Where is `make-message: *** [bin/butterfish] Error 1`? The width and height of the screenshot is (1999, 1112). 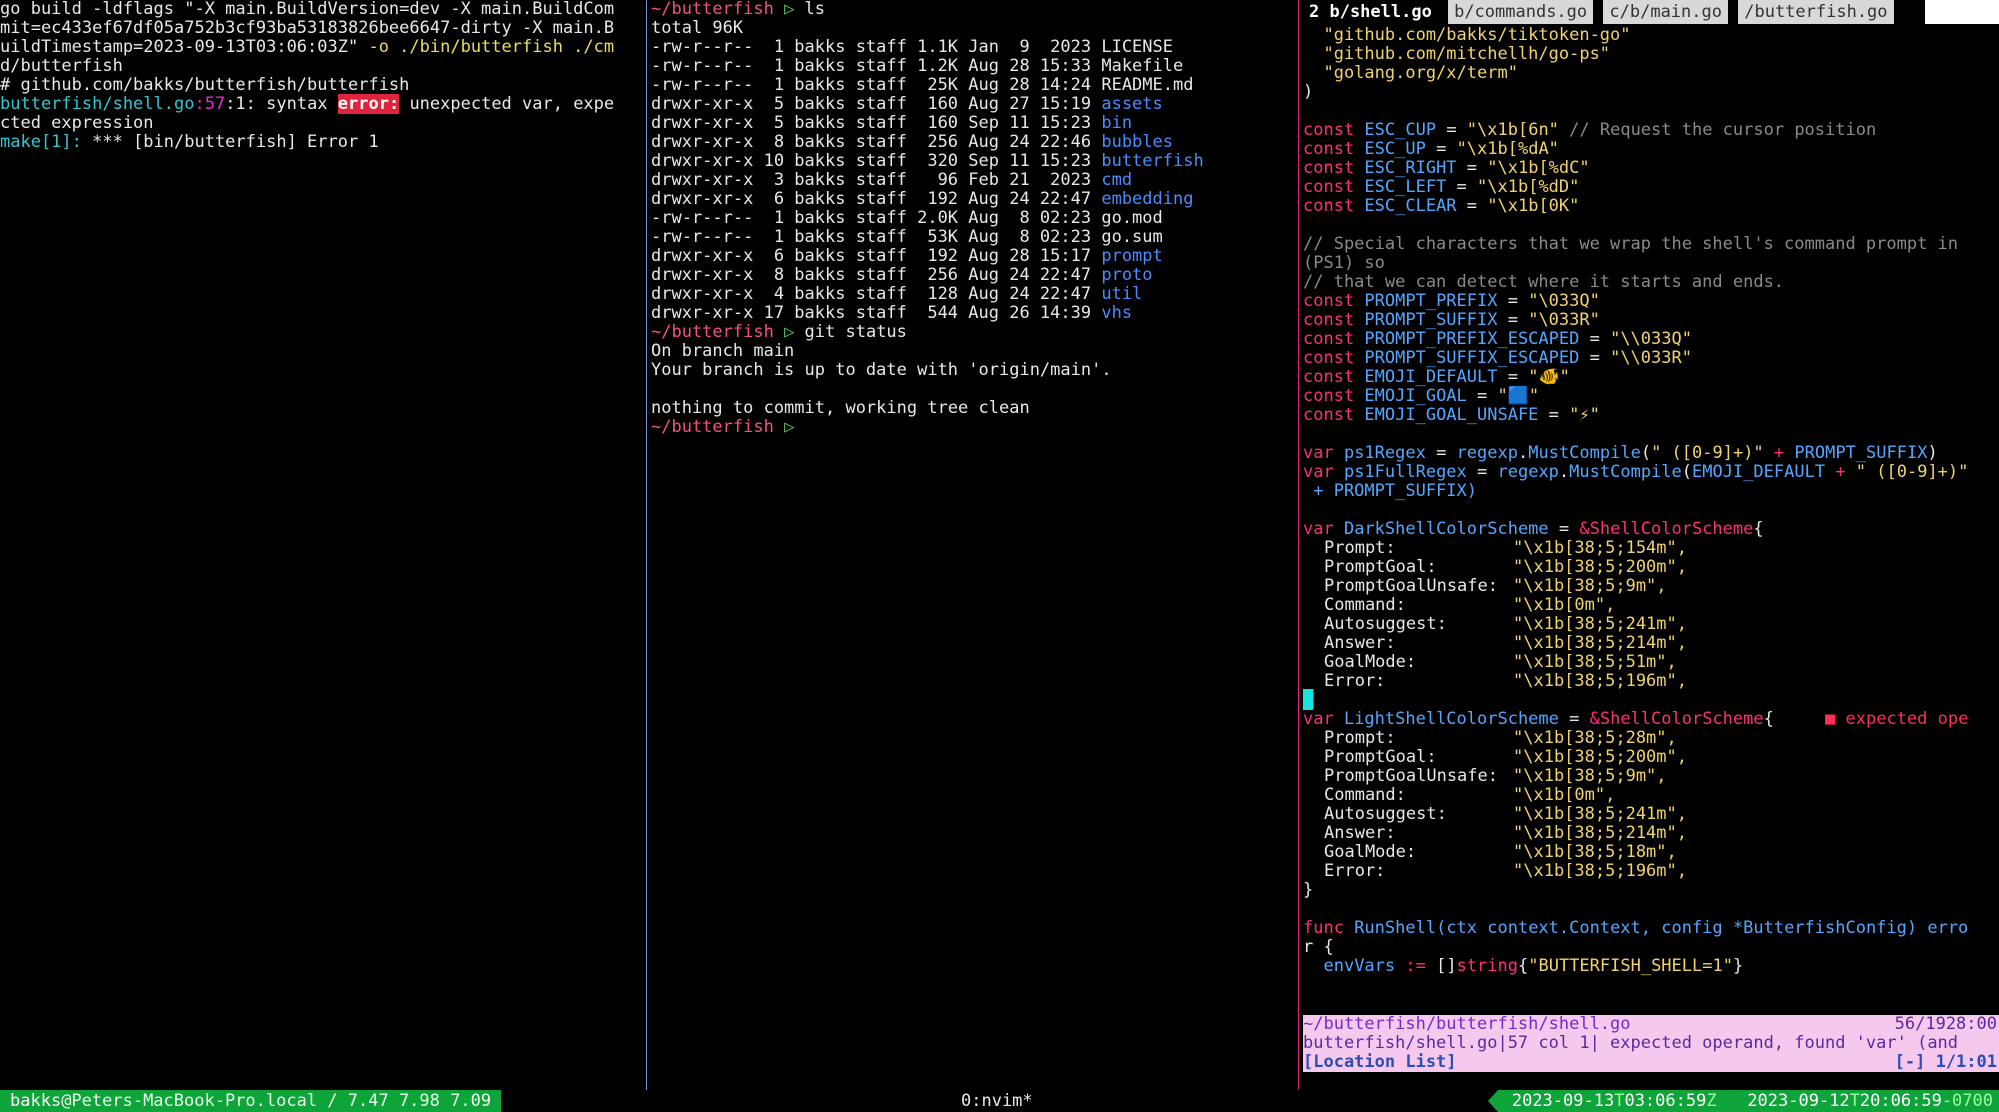 make-message: *** [bin/butterfish] Error 1 is located at coordinates (230, 142).